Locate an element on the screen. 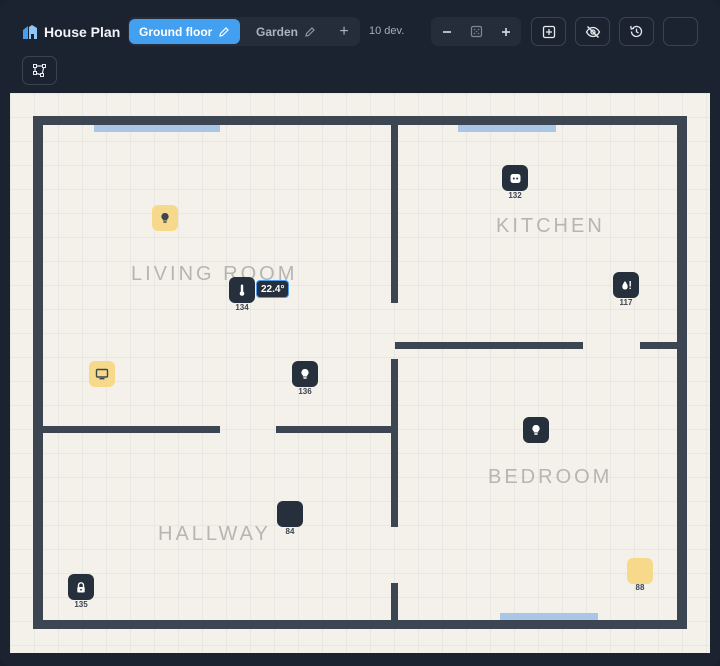 This screenshot has height=666, width=720. zoom-out-button is located at coordinates (447, 31).